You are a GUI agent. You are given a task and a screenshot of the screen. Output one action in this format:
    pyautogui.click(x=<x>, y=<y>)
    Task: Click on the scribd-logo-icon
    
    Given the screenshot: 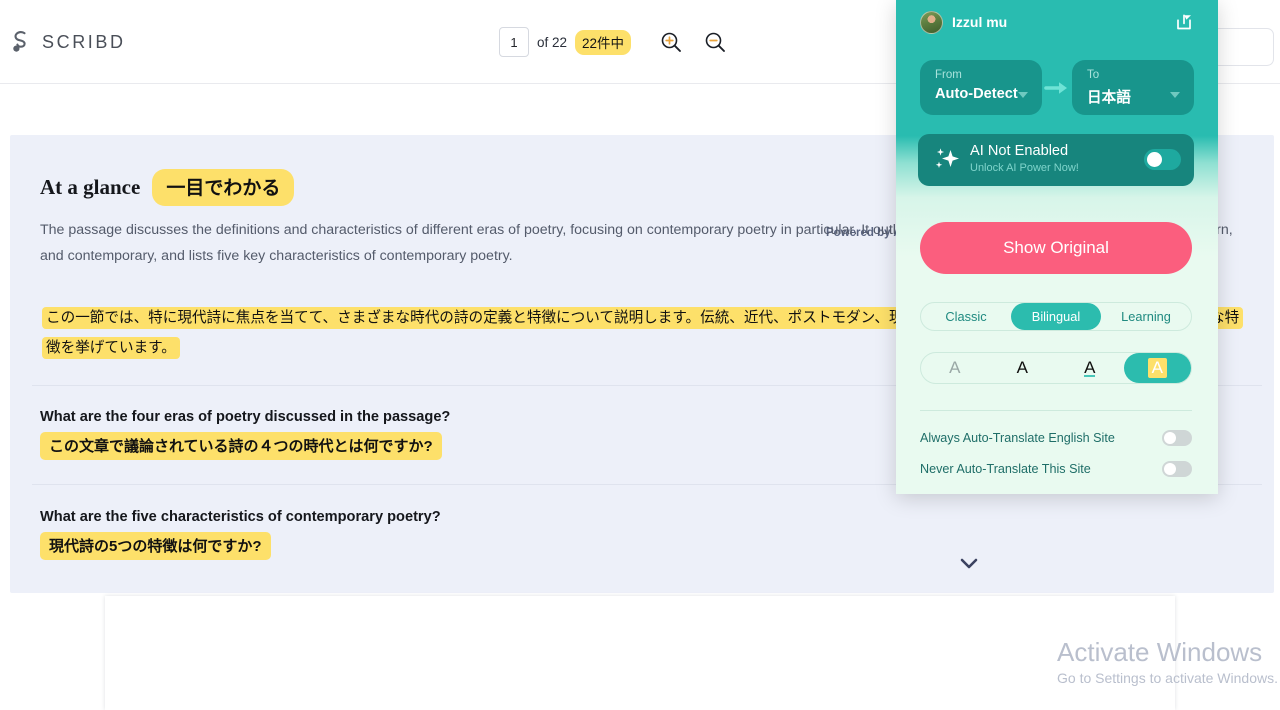 What is the action you would take?
    pyautogui.click(x=21, y=42)
    